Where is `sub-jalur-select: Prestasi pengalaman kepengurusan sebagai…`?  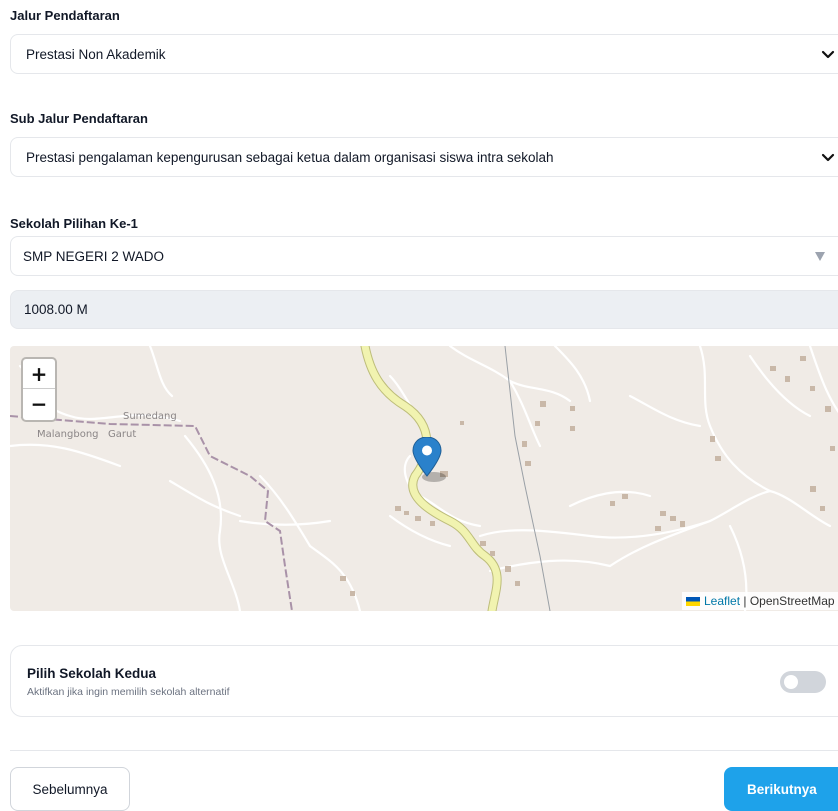
sub-jalur-select: Prestasi pengalaman kepengurusan sebagai… is located at coordinates (424, 157).